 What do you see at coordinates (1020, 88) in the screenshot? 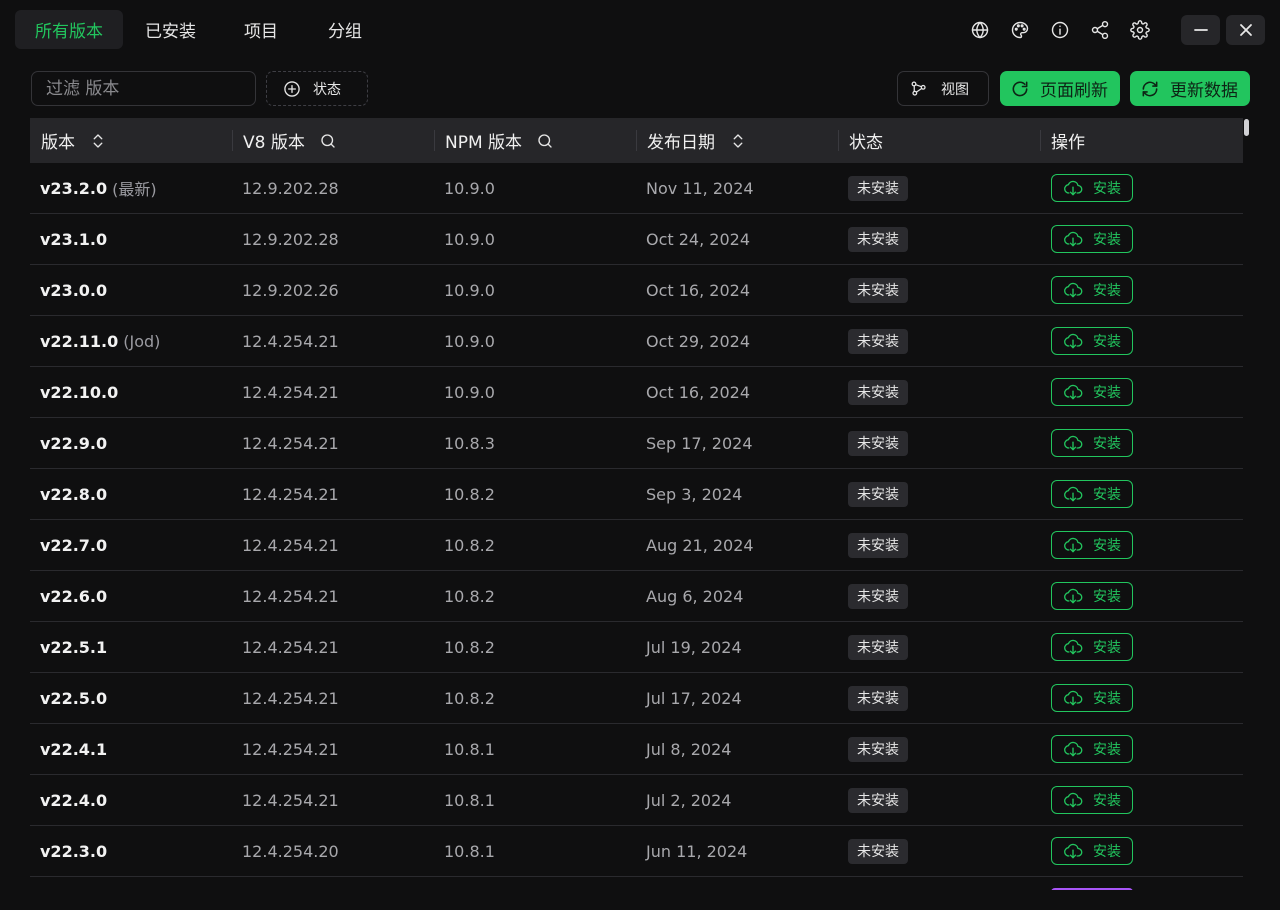
I see `refresh-icon` at bounding box center [1020, 88].